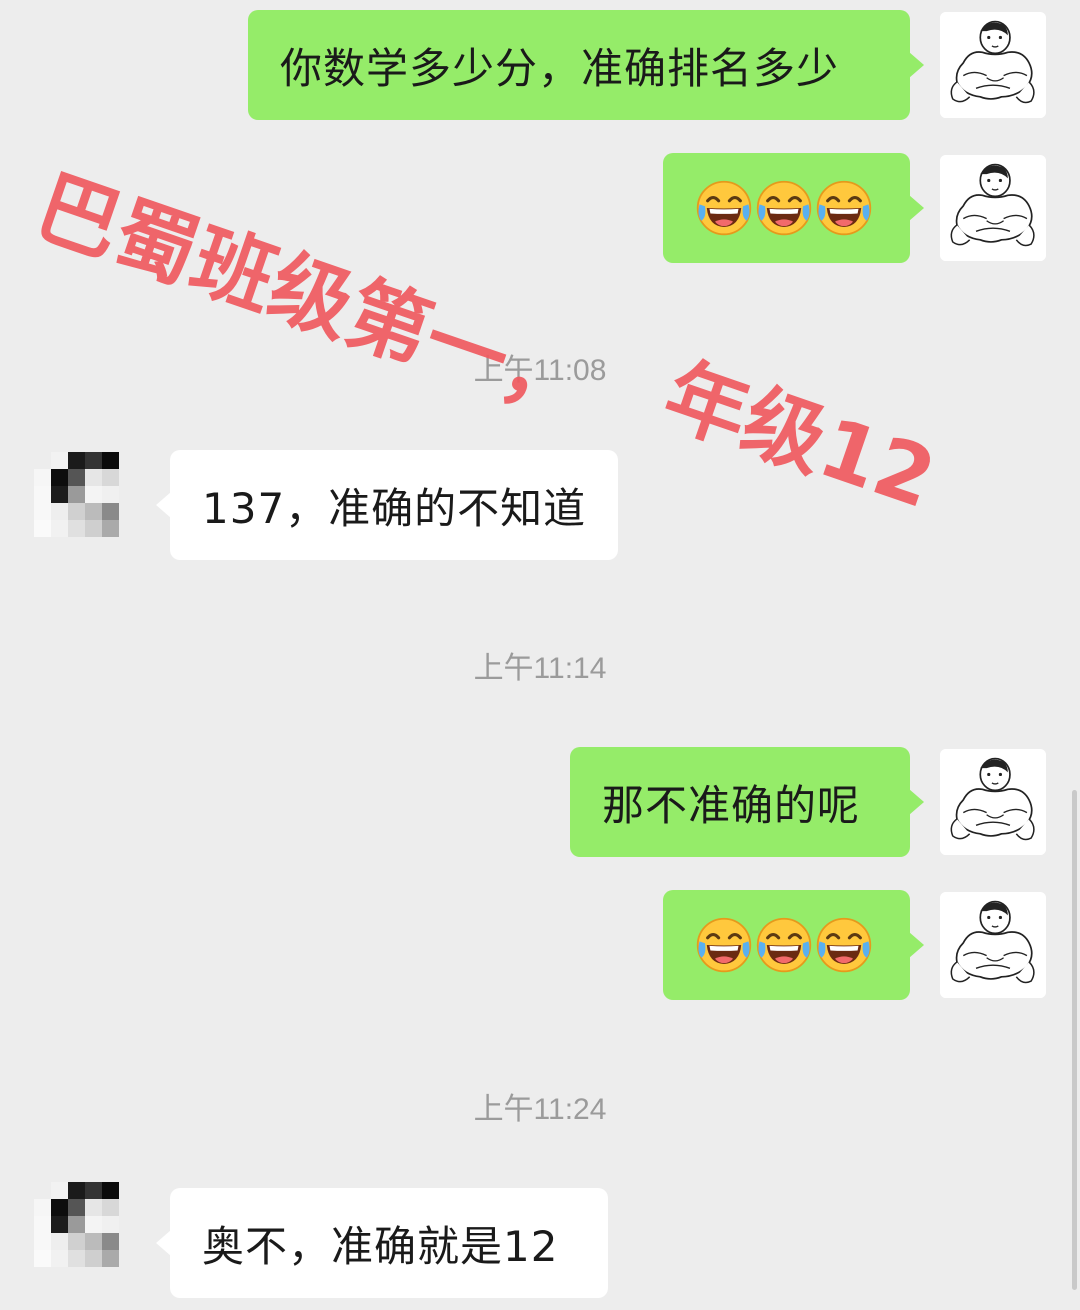 The height and width of the screenshot is (1310, 1080). What do you see at coordinates (540, 370) in the screenshot?
I see `timestamp: 上午11:08` at bounding box center [540, 370].